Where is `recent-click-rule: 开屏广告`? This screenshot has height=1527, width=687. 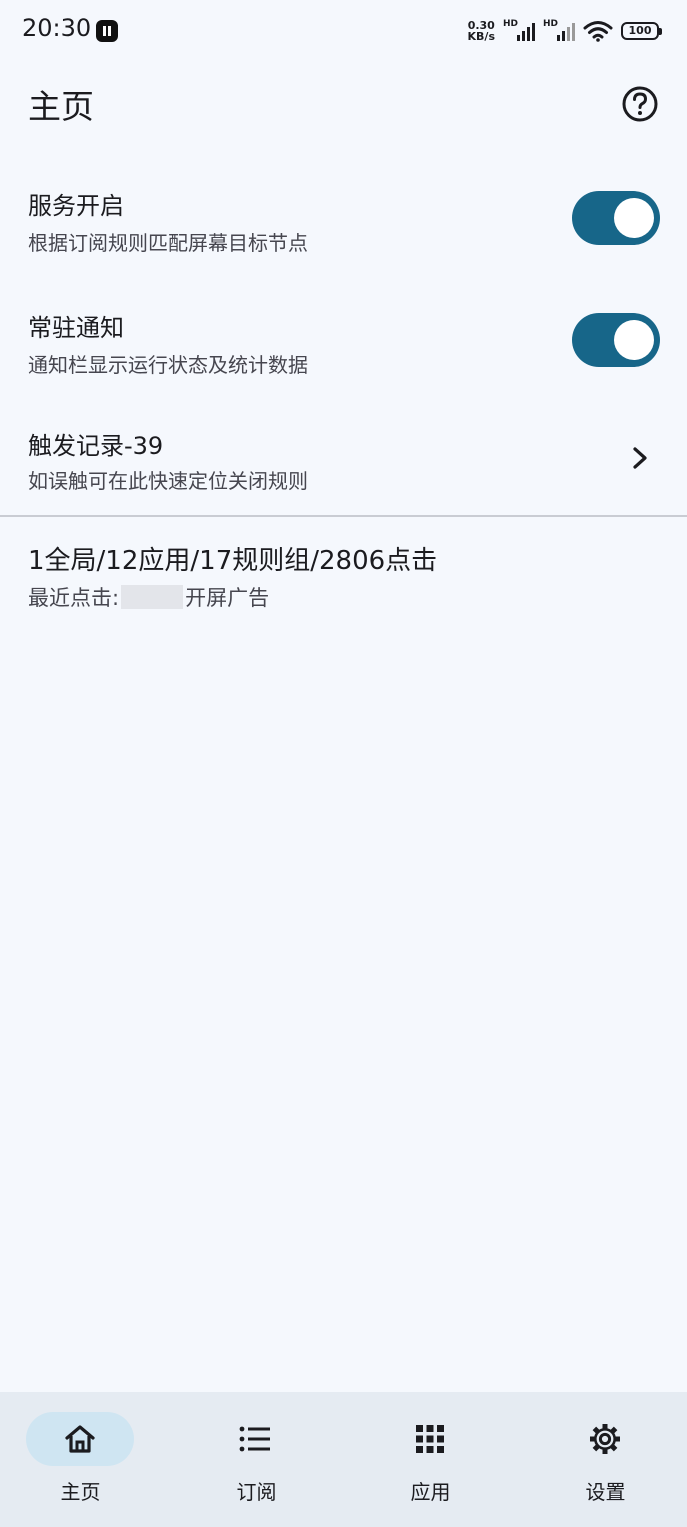 recent-click-rule: 开屏广告 is located at coordinates (227, 598).